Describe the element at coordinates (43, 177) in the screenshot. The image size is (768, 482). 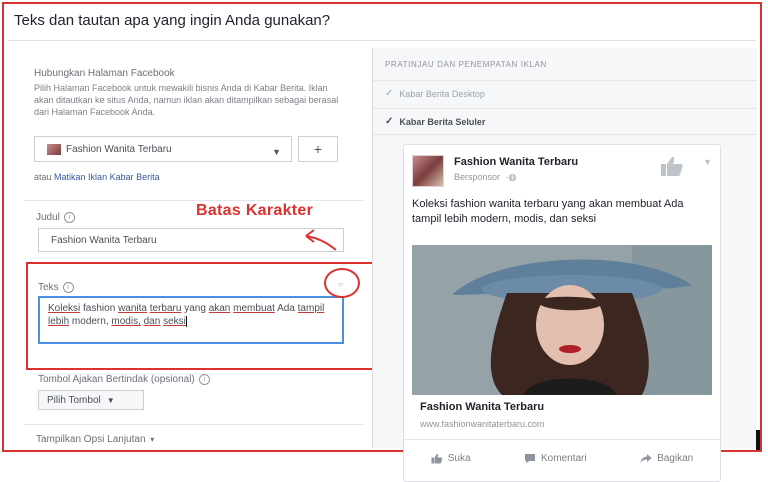
I see `turnoff-prefix: atau` at that location.